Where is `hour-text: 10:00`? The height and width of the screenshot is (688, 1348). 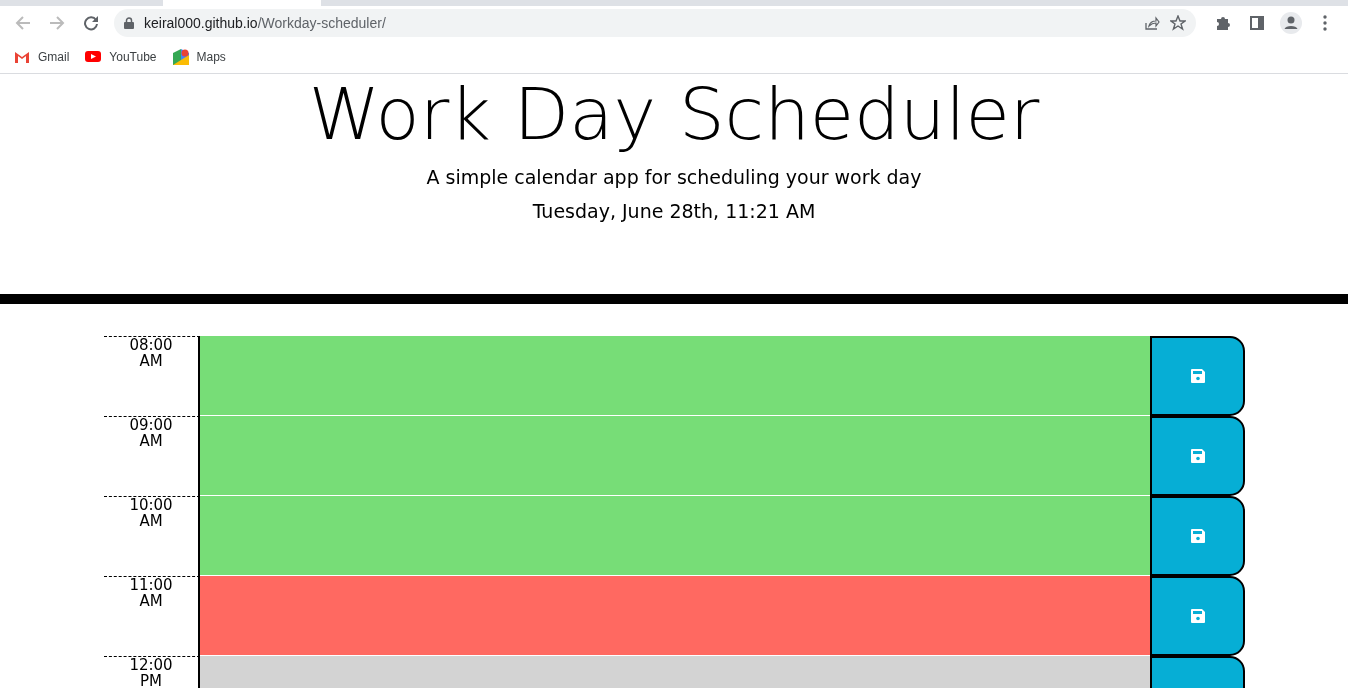
hour-text: 10:00 is located at coordinates (151, 505).